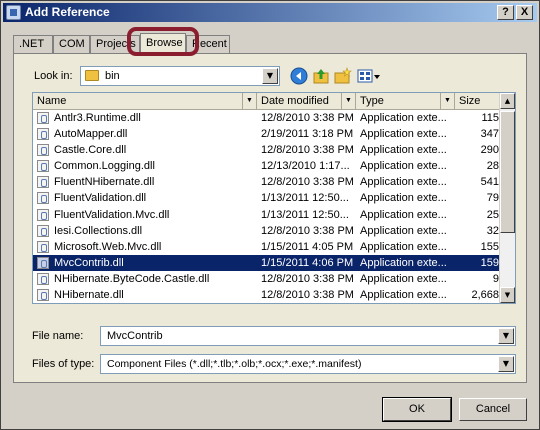  I want to click on file-name-field: MvcContrib ▼, so click(308, 336).